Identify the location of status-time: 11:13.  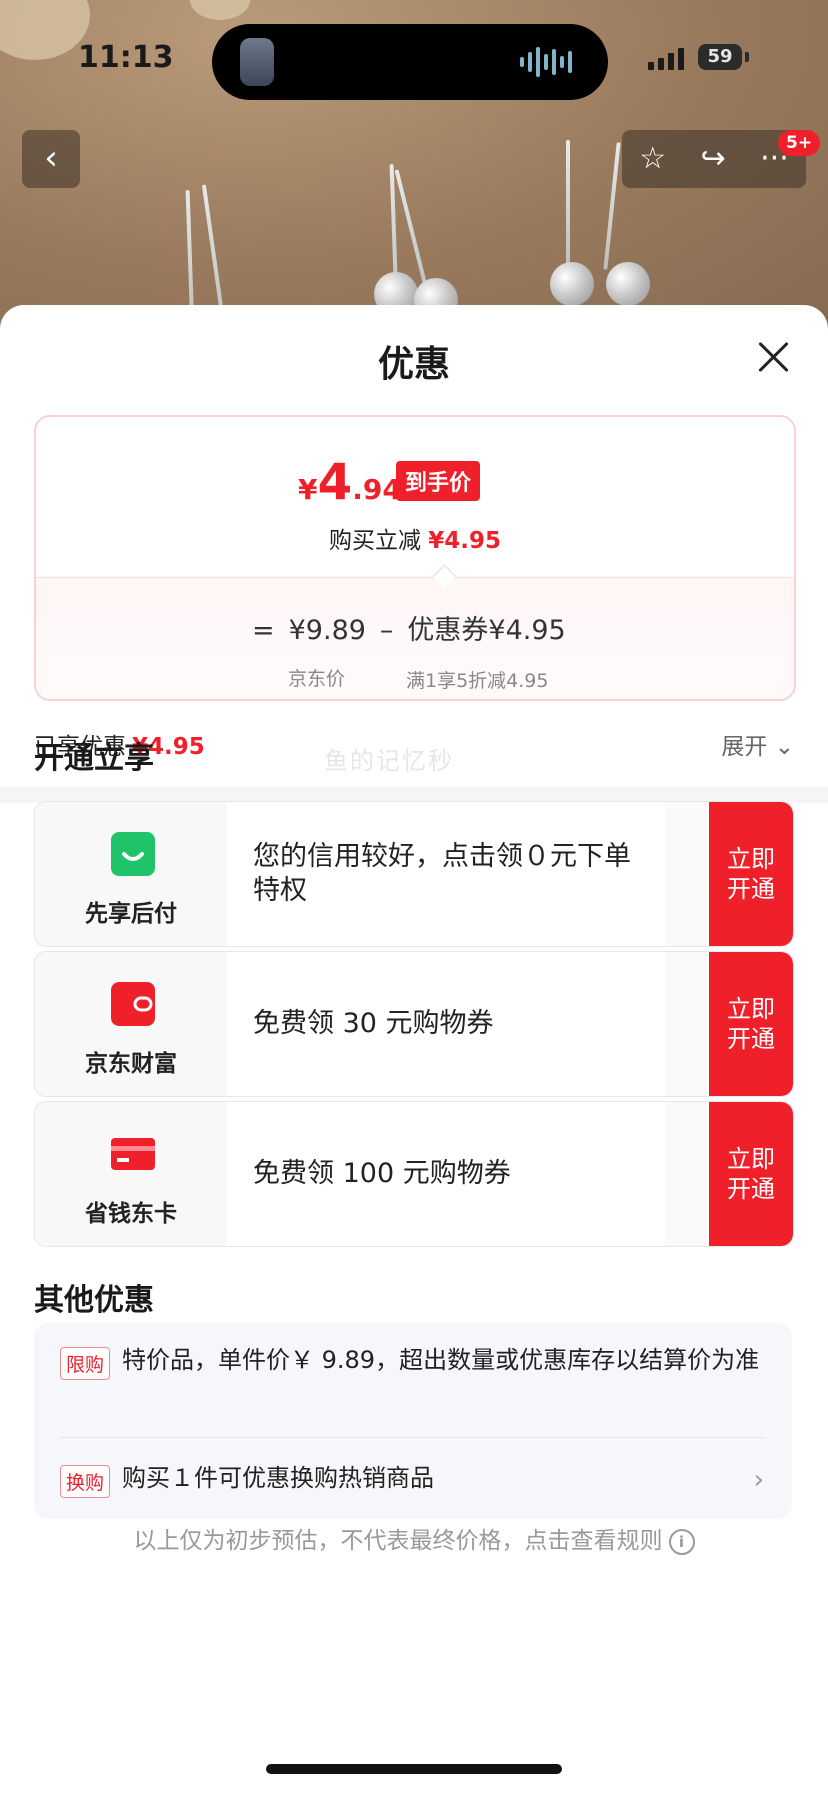
(126, 57).